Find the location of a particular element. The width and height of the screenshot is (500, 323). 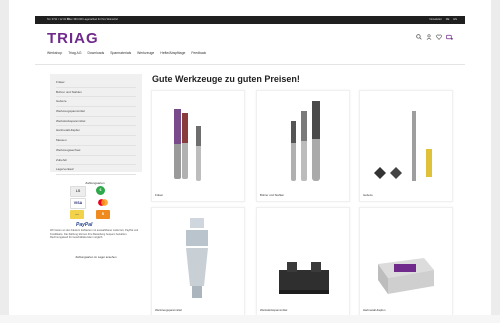

product-image-hartmetall is located at coordinates (406, 276).